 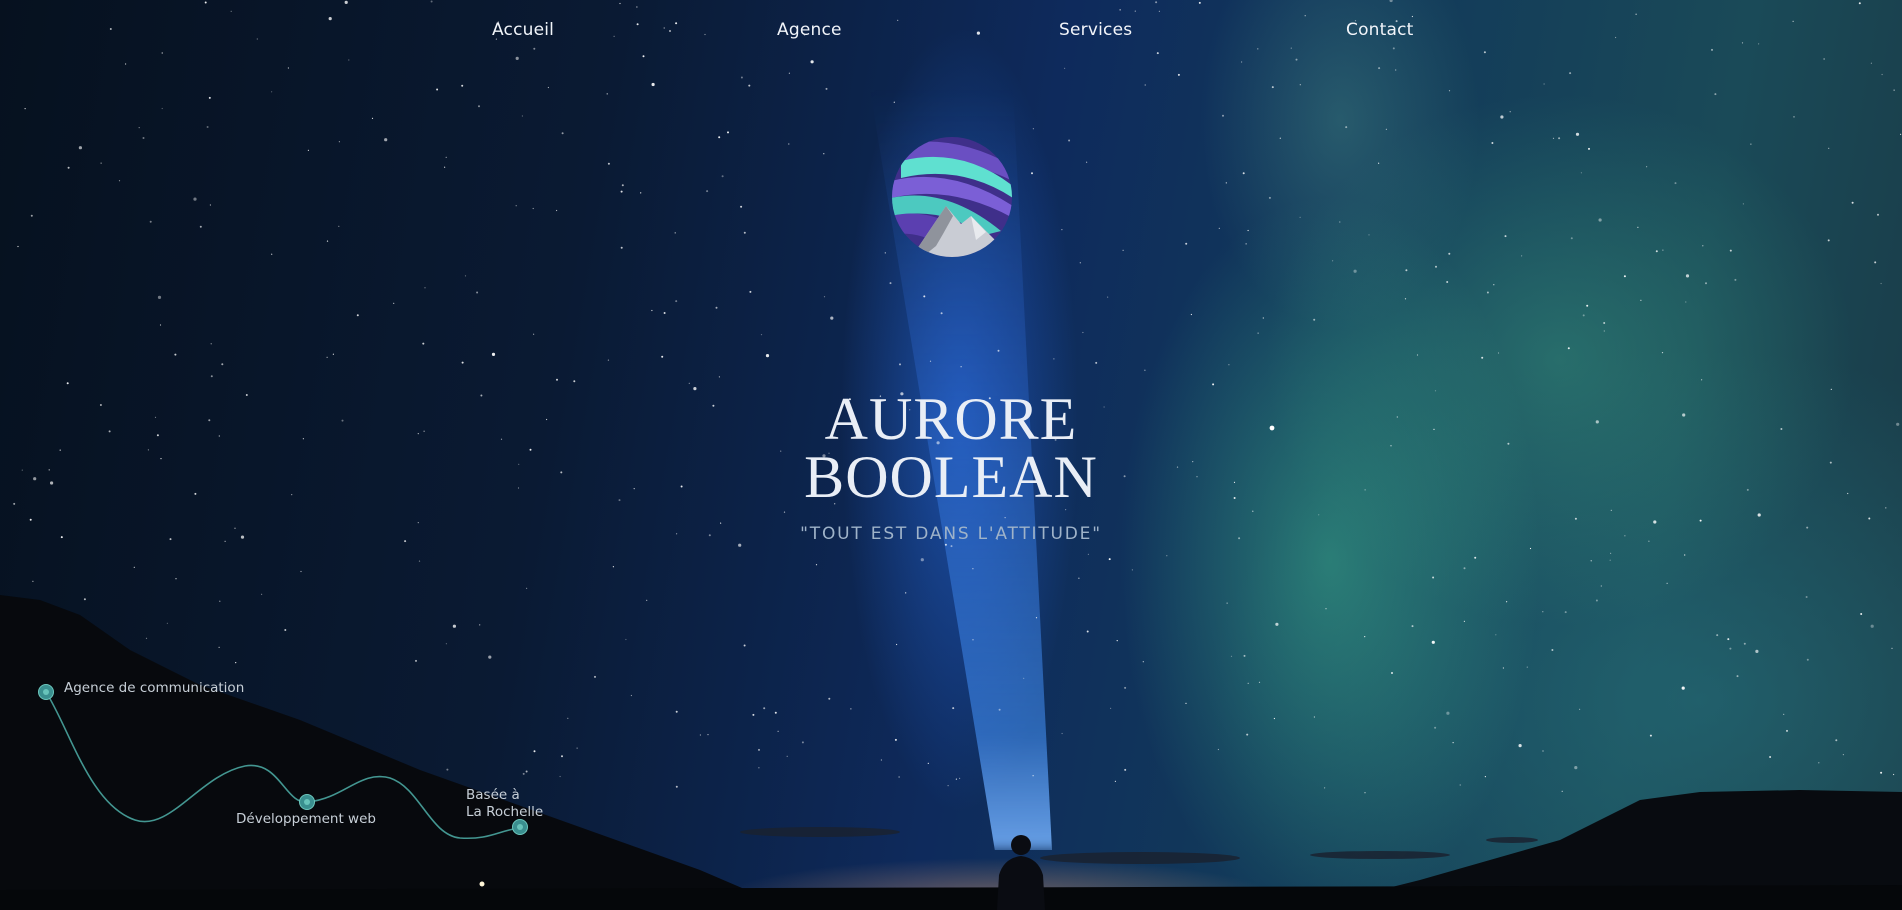 What do you see at coordinates (809, 30) in the screenshot?
I see `nav-agence: Agence` at bounding box center [809, 30].